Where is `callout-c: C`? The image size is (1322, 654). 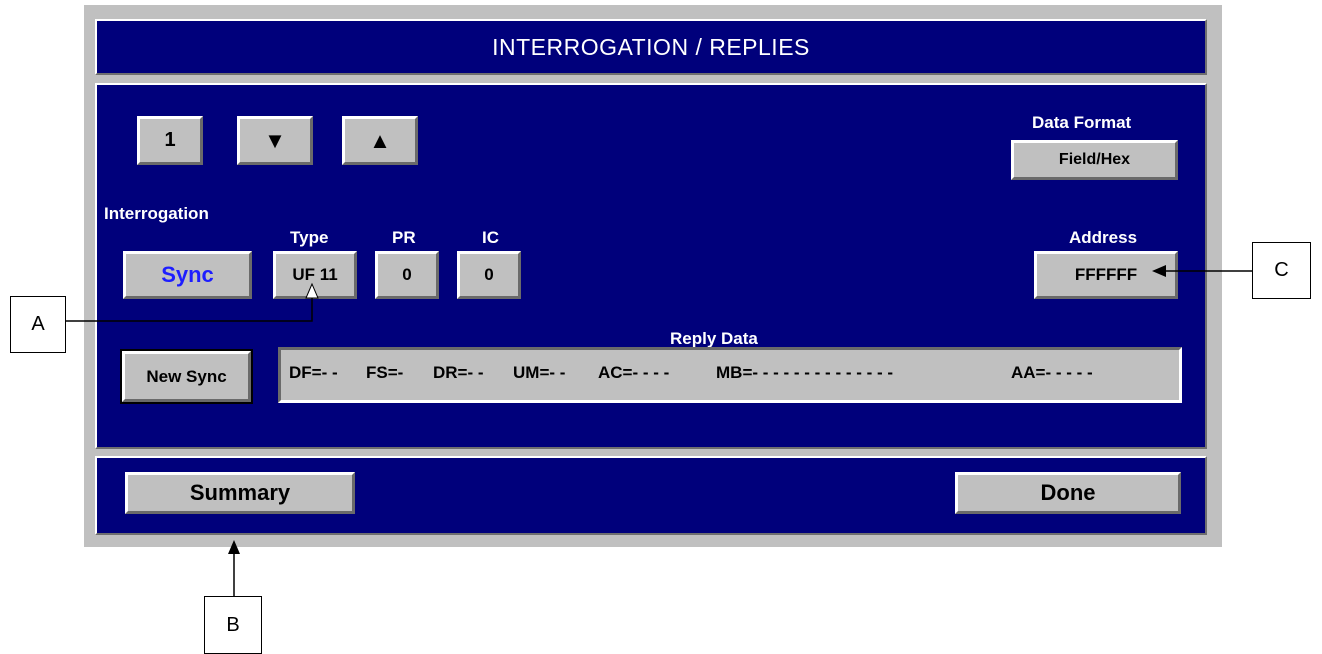 callout-c: C is located at coordinates (1281, 270).